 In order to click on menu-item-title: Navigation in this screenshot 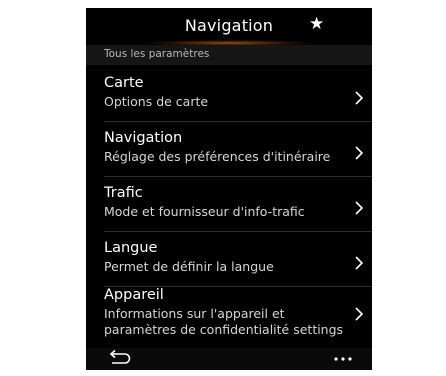, I will do `click(143, 138)`.